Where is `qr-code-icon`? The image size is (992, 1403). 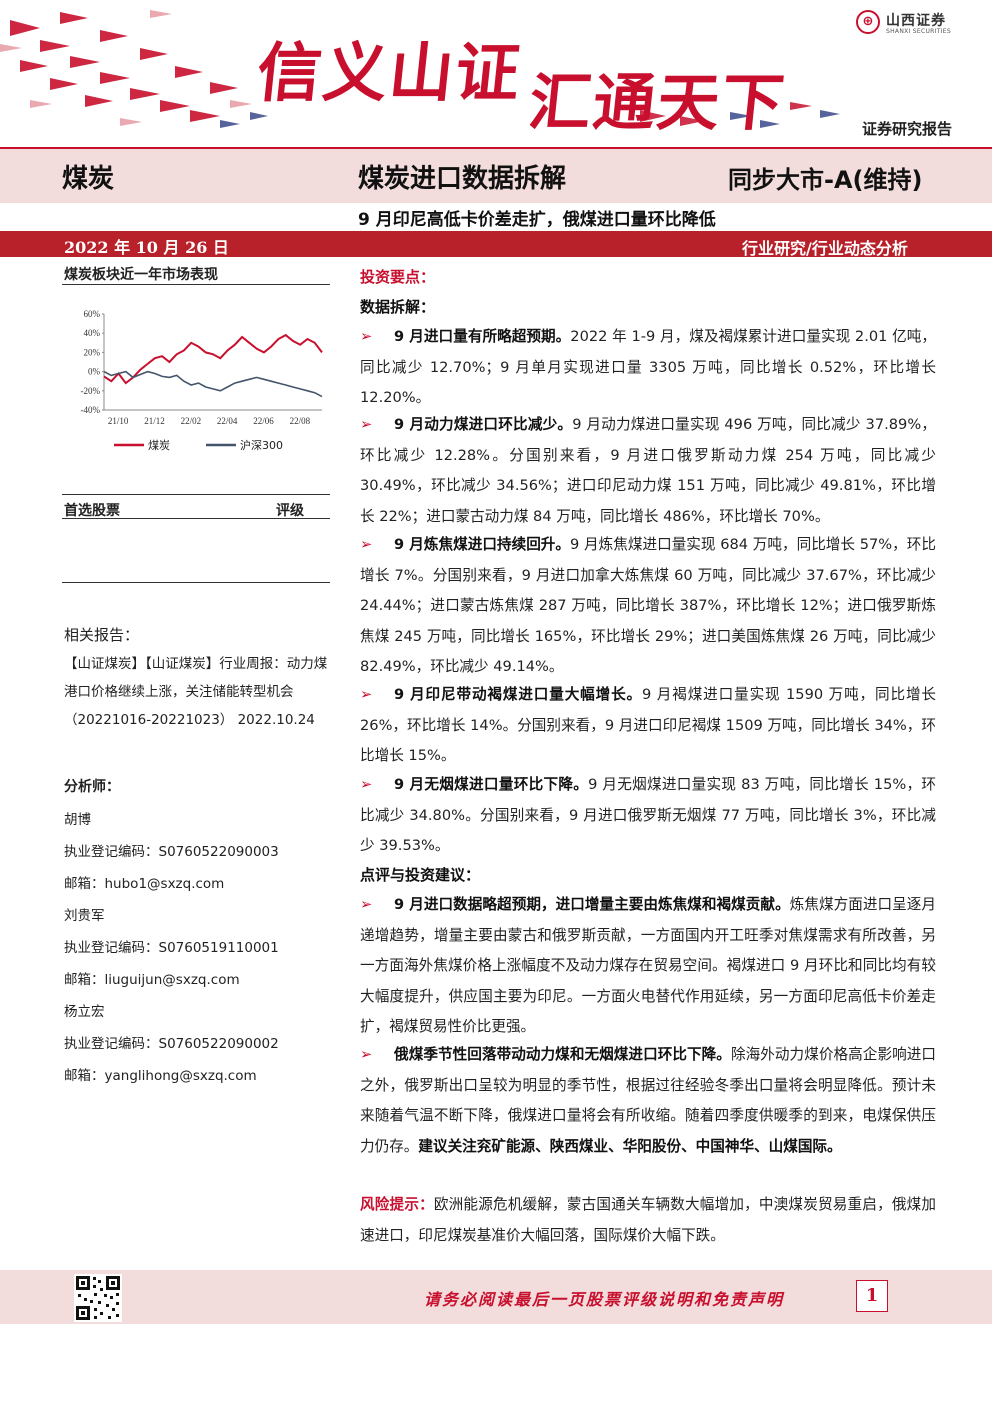 qr-code-icon is located at coordinates (98, 1298).